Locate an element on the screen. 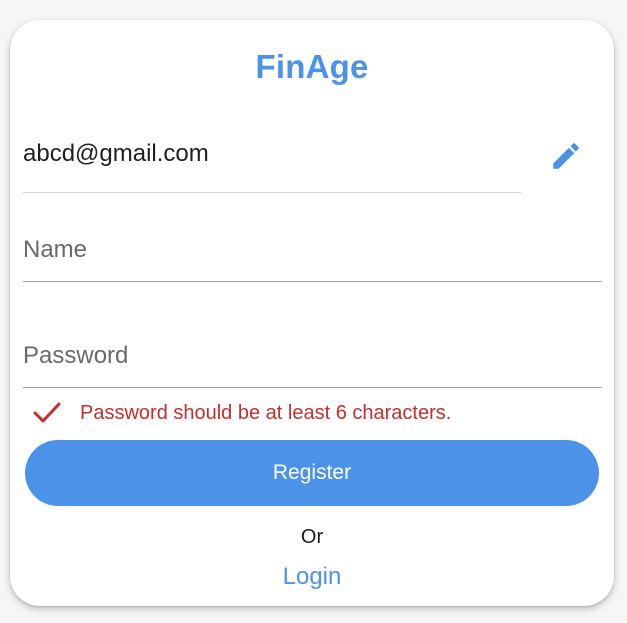  name-field is located at coordinates (312, 250).